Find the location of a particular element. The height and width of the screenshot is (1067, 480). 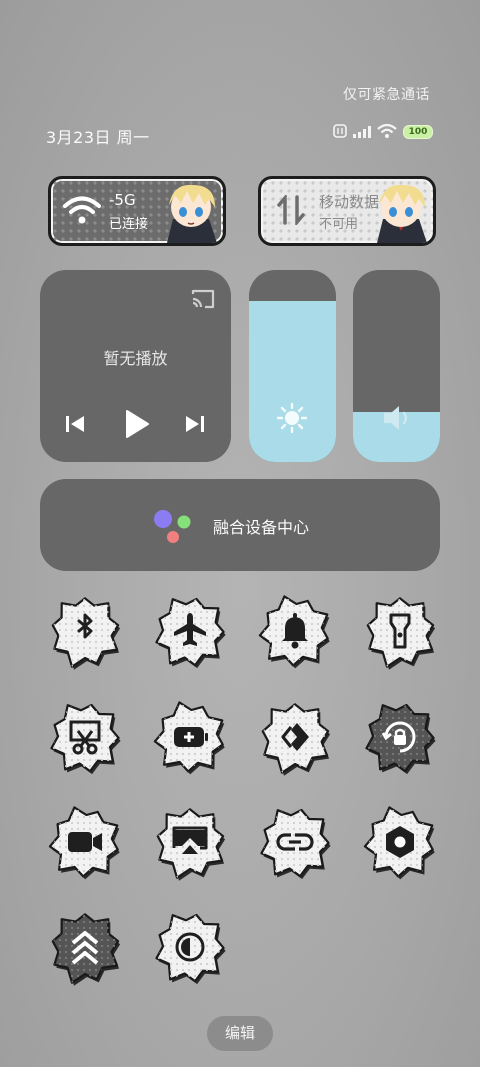

wifi-tile: -5G 已连接 is located at coordinates (137, 211).